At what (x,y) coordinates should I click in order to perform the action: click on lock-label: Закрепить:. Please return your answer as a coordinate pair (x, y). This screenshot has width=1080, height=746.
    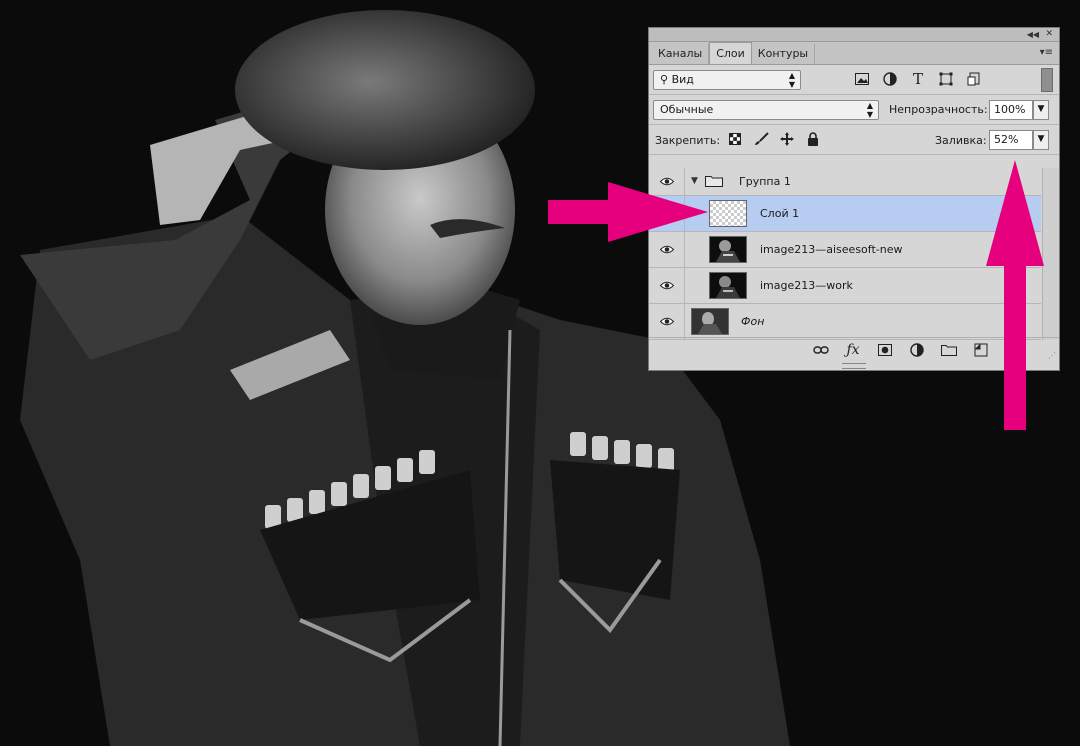
    Looking at the image, I should click on (688, 140).